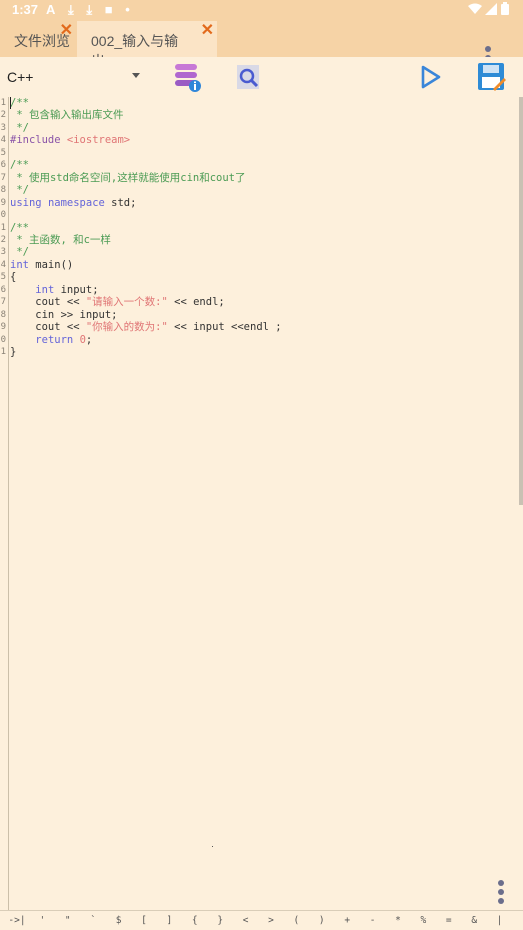 The image size is (523, 930). Describe the element at coordinates (505, 8) in the screenshot. I see `battery-icon` at that location.